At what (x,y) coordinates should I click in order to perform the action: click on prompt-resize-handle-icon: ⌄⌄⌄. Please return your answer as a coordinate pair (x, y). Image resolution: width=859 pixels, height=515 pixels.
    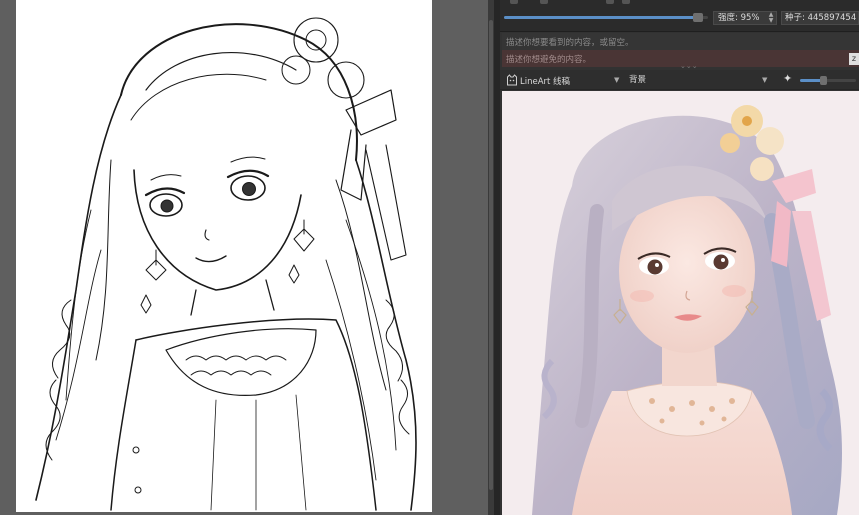
    Looking at the image, I should click on (689, 66).